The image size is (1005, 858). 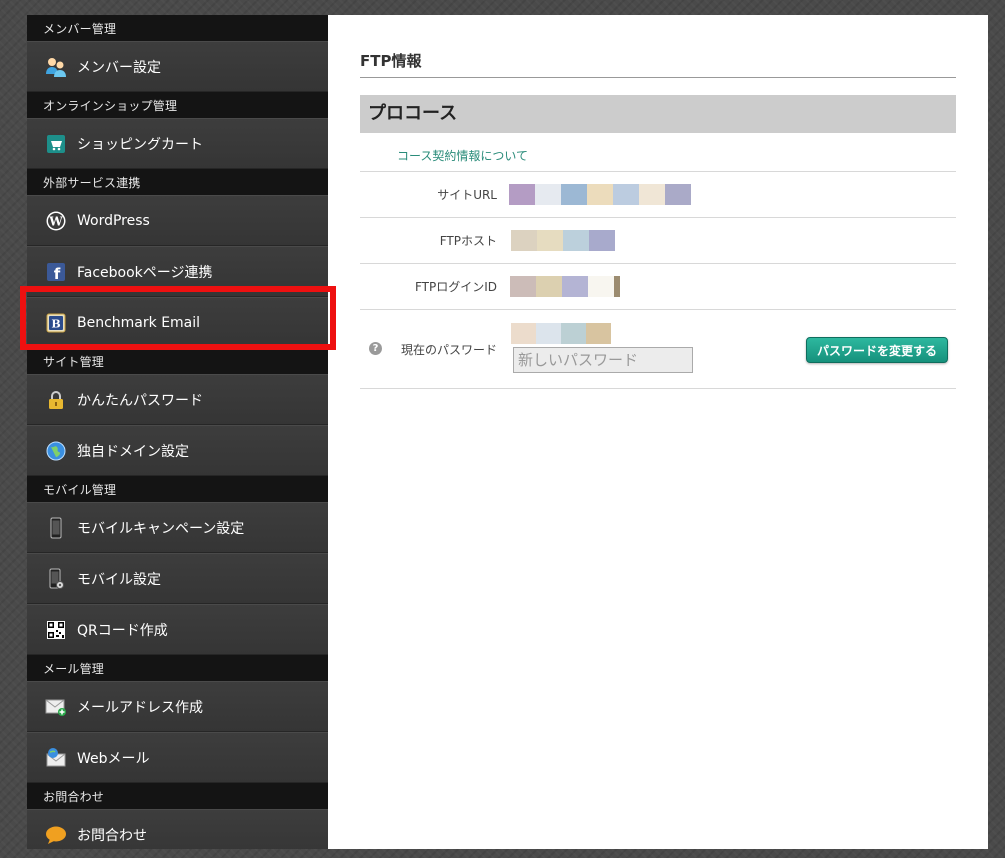 I want to click on wordpress-icon: W, so click(x=56, y=221).